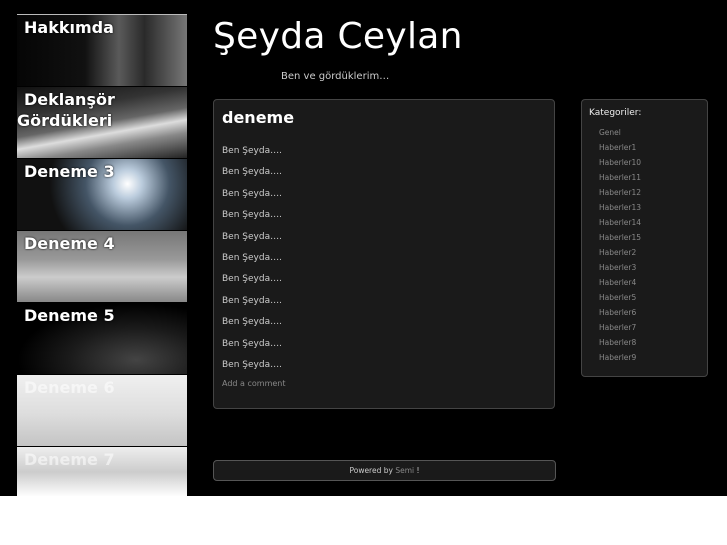  What do you see at coordinates (418, 470) in the screenshot?
I see `footer-suffix: !` at bounding box center [418, 470].